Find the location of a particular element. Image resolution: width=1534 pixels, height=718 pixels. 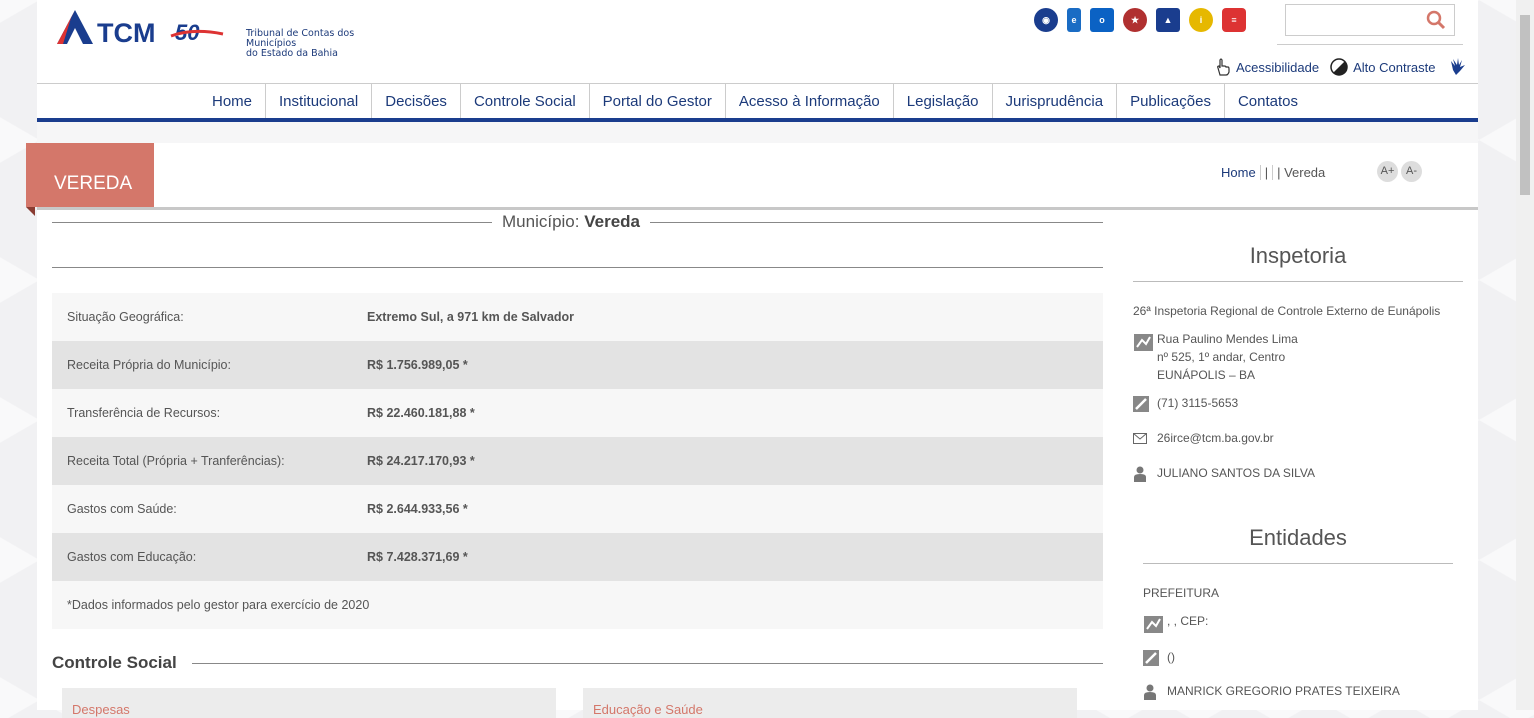

accessibility-bar: Acessibilidade Alto Contraste is located at coordinates (1341, 67).